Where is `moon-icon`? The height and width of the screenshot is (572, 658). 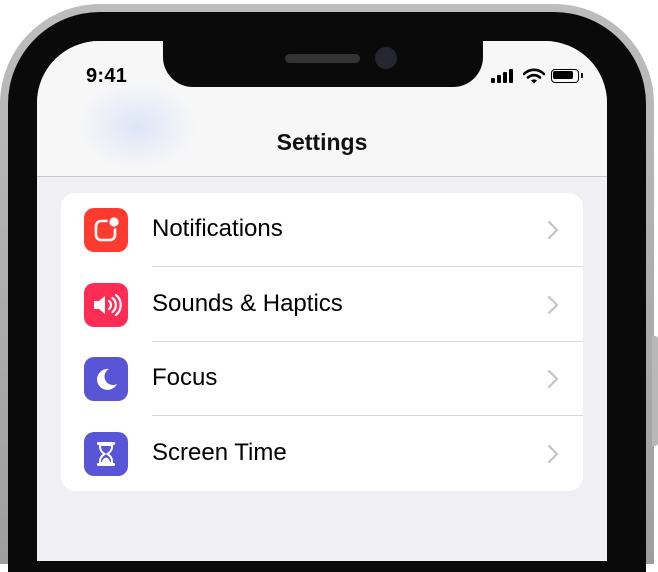 moon-icon is located at coordinates (106, 379).